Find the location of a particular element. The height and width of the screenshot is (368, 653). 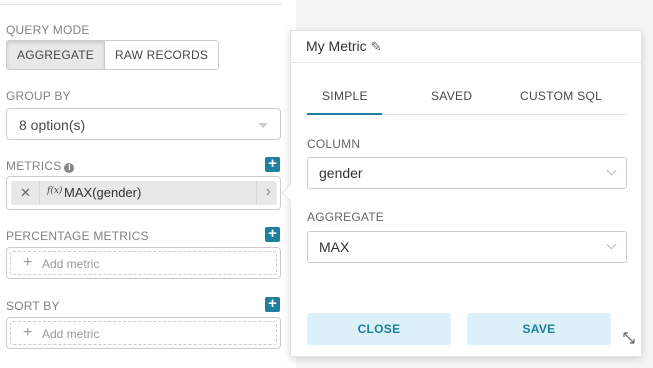

add-percentage-metric-button: + is located at coordinates (272, 233).